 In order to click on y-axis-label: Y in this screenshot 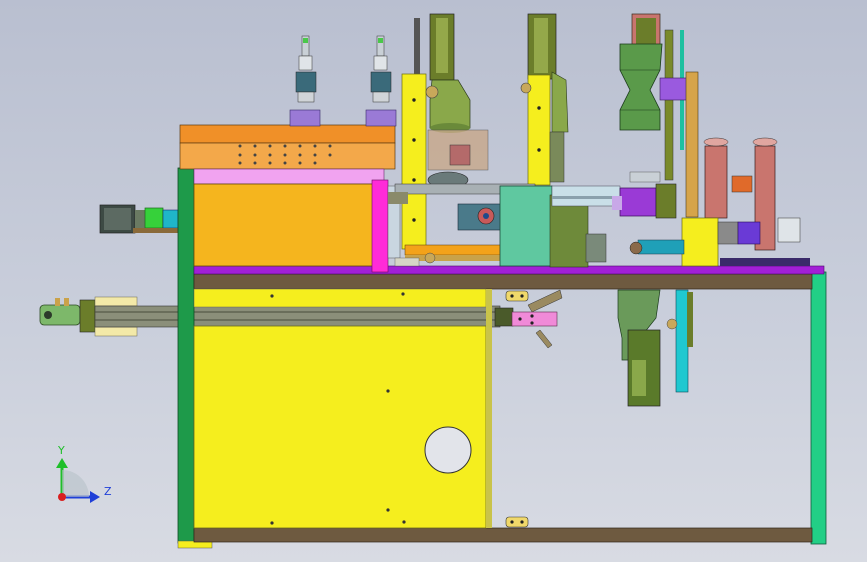, I will do `click(61, 450)`.